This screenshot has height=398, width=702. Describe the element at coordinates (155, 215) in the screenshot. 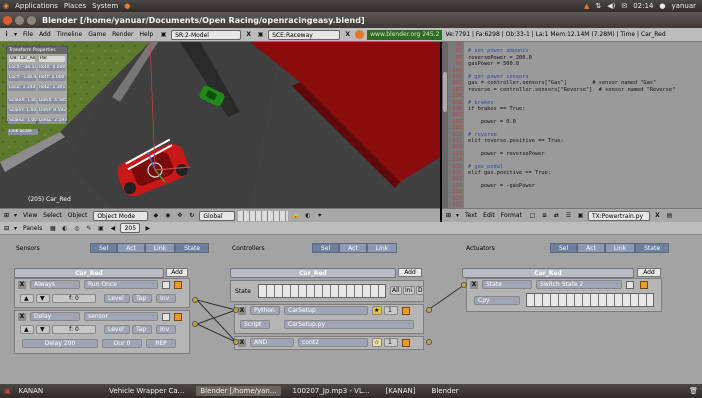

I see `draw-type-icon: ◆` at that location.